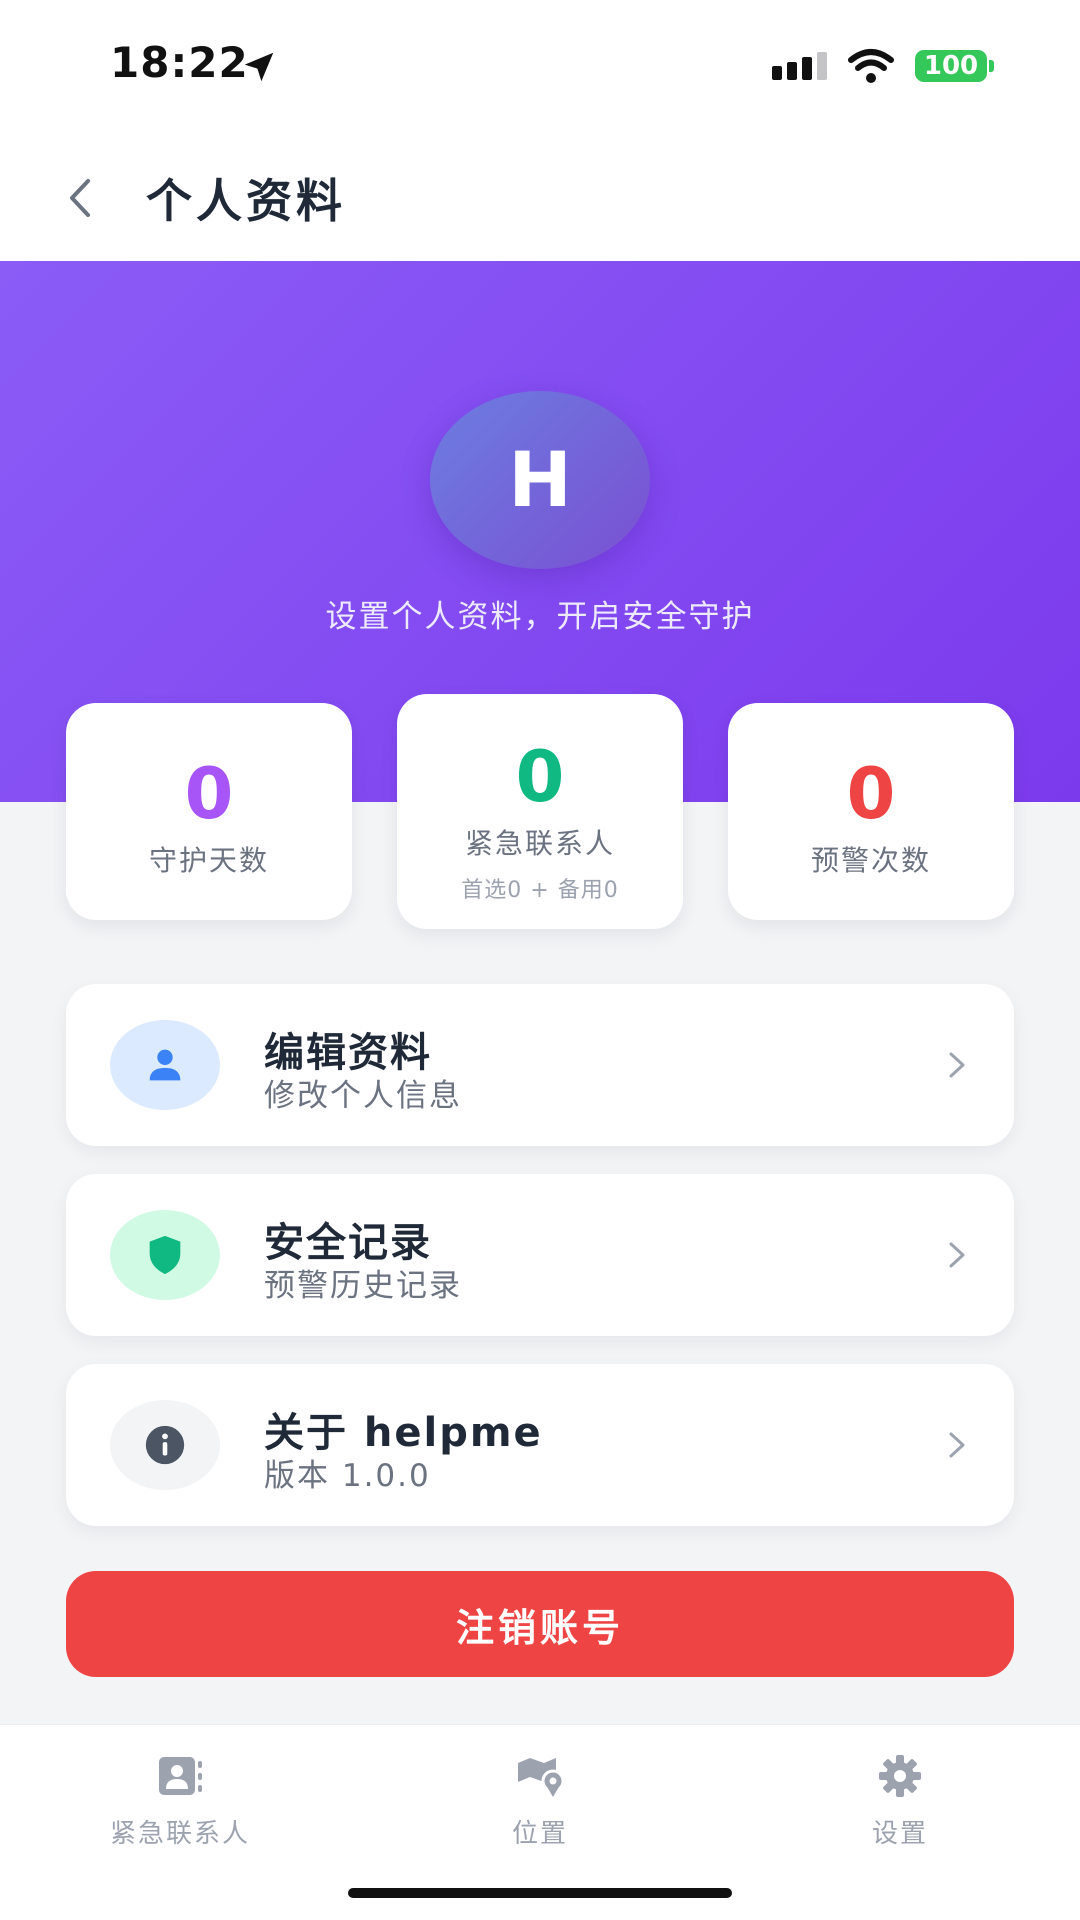 The width and height of the screenshot is (1080, 1920). What do you see at coordinates (900, 1776) in the screenshot?
I see `gear-icon` at bounding box center [900, 1776].